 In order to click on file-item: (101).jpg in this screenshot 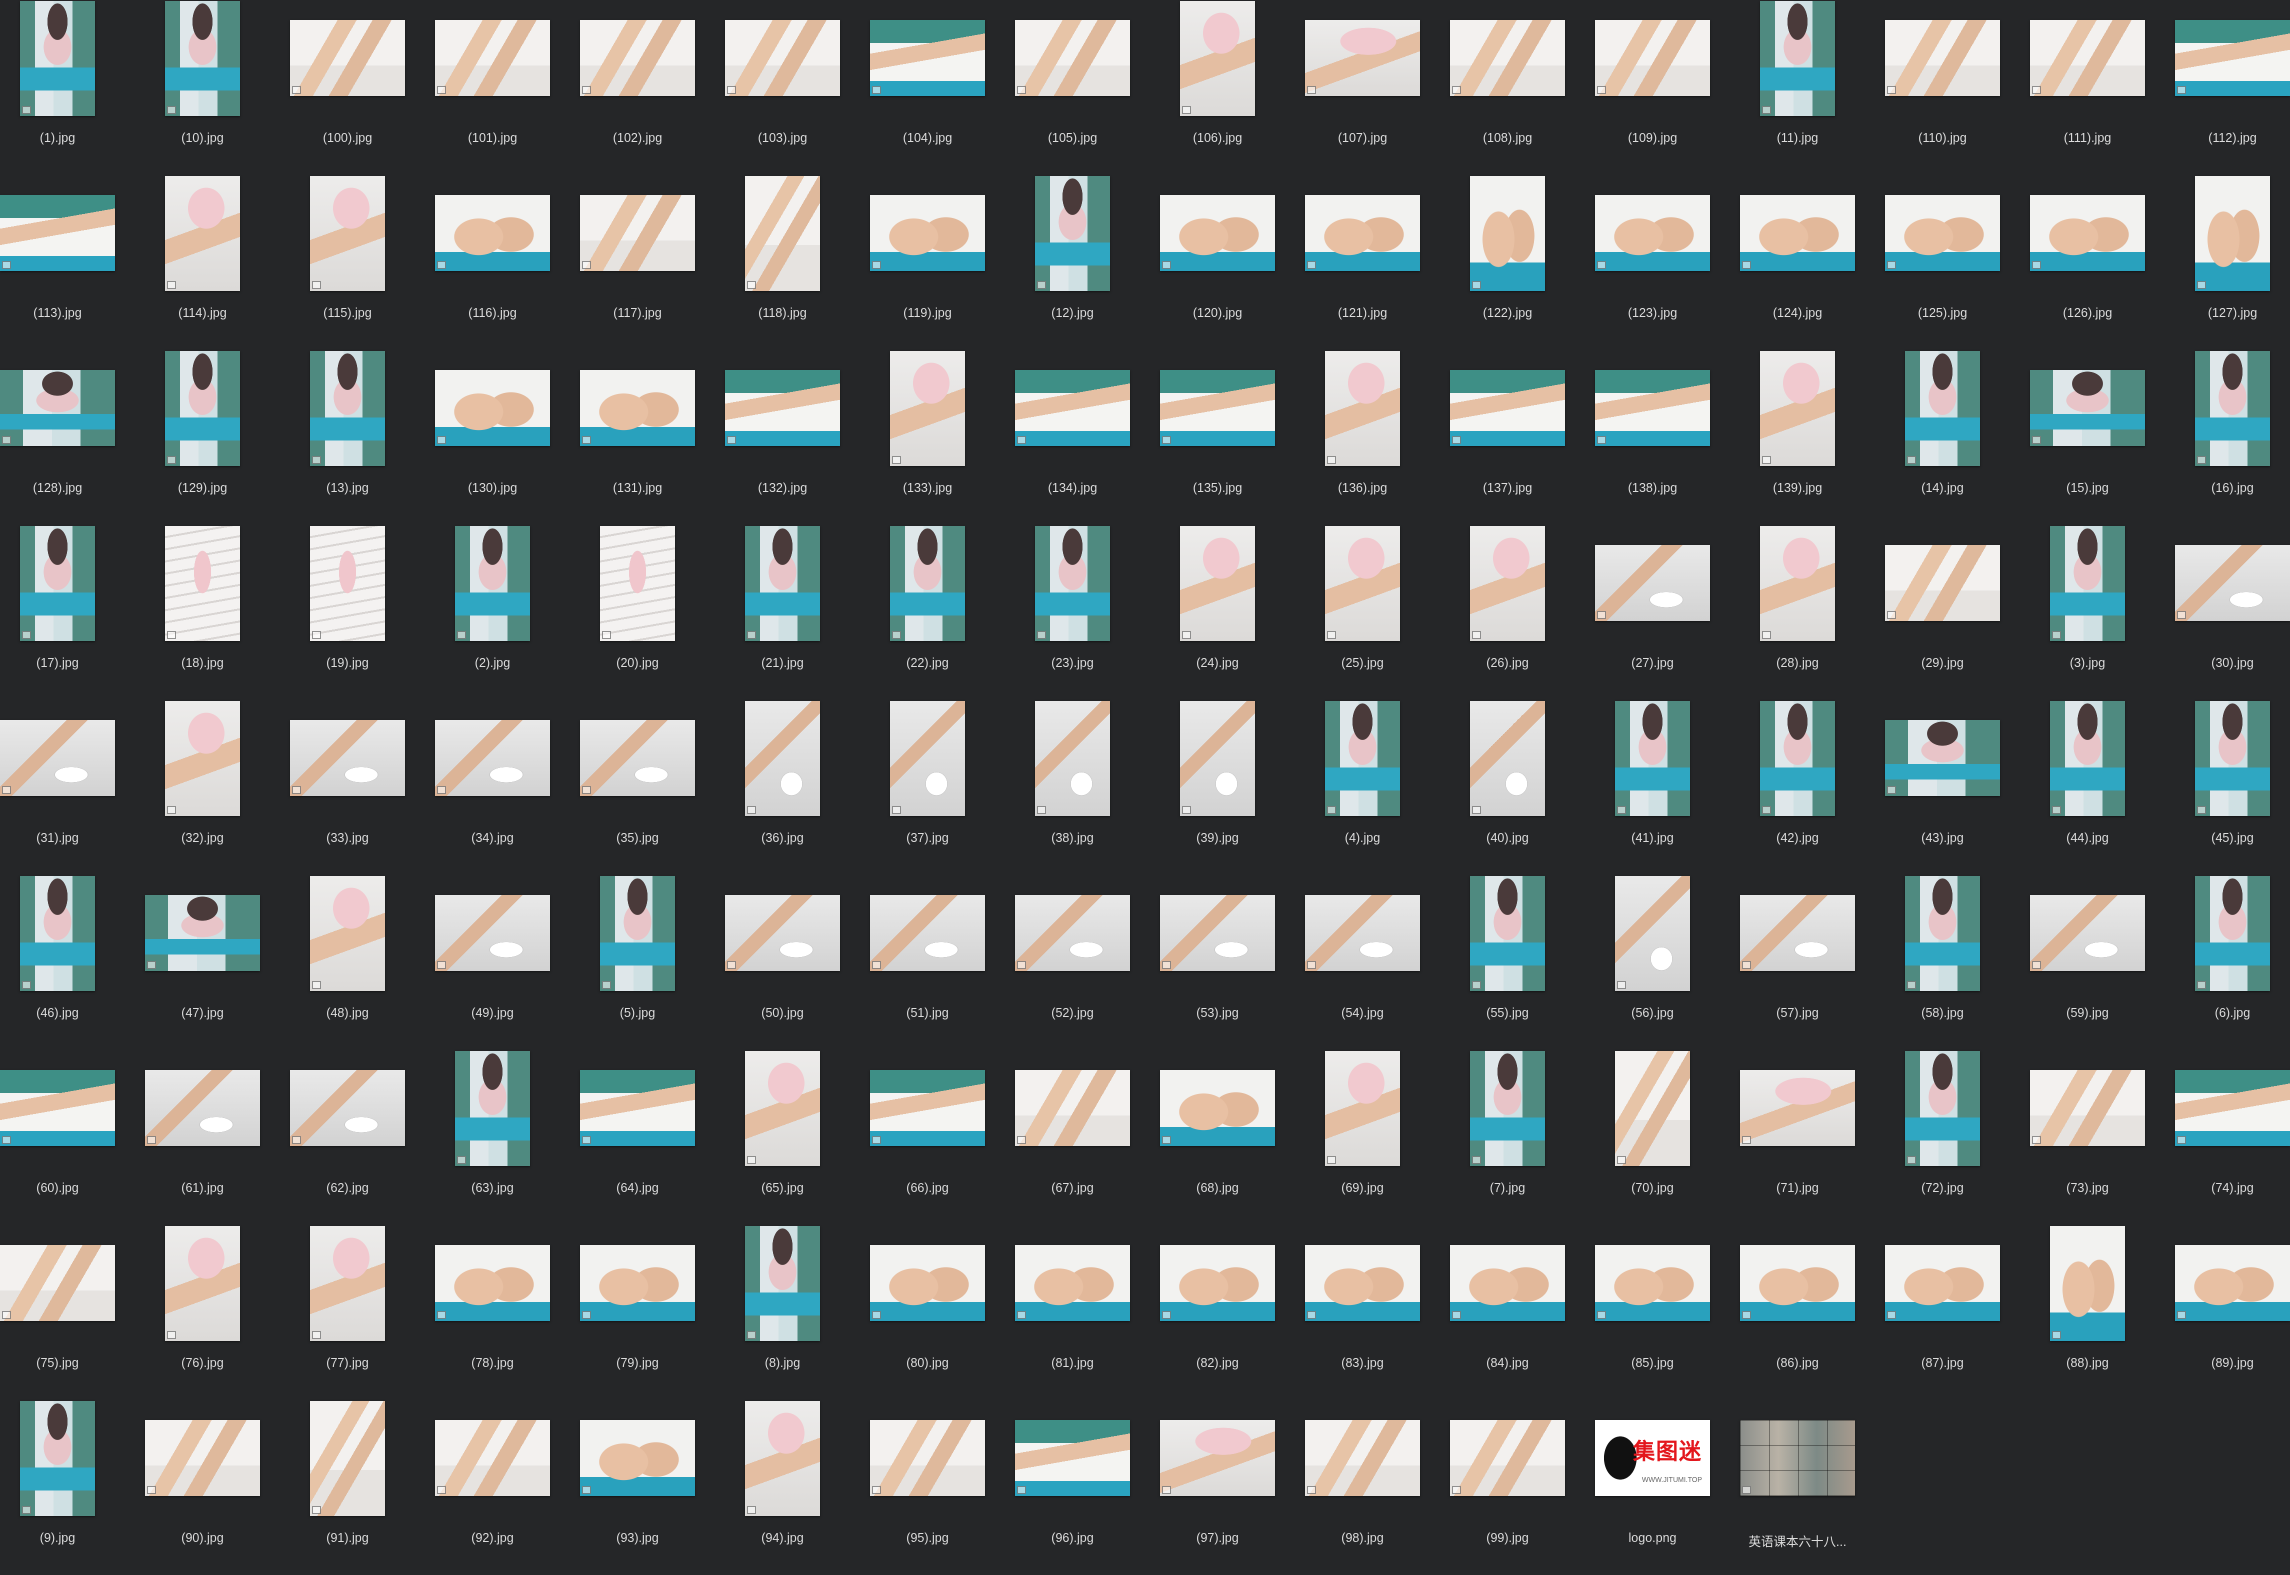, I will do `click(492, 87)`.